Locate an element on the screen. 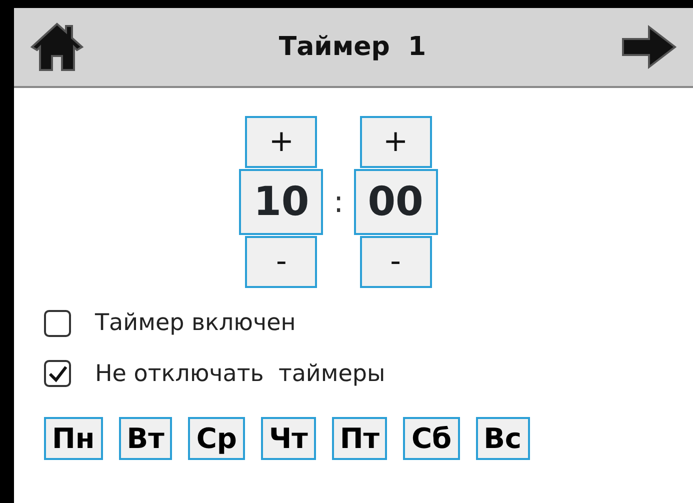 This screenshot has height=503, width=693. day-button: Пт is located at coordinates (360, 438).